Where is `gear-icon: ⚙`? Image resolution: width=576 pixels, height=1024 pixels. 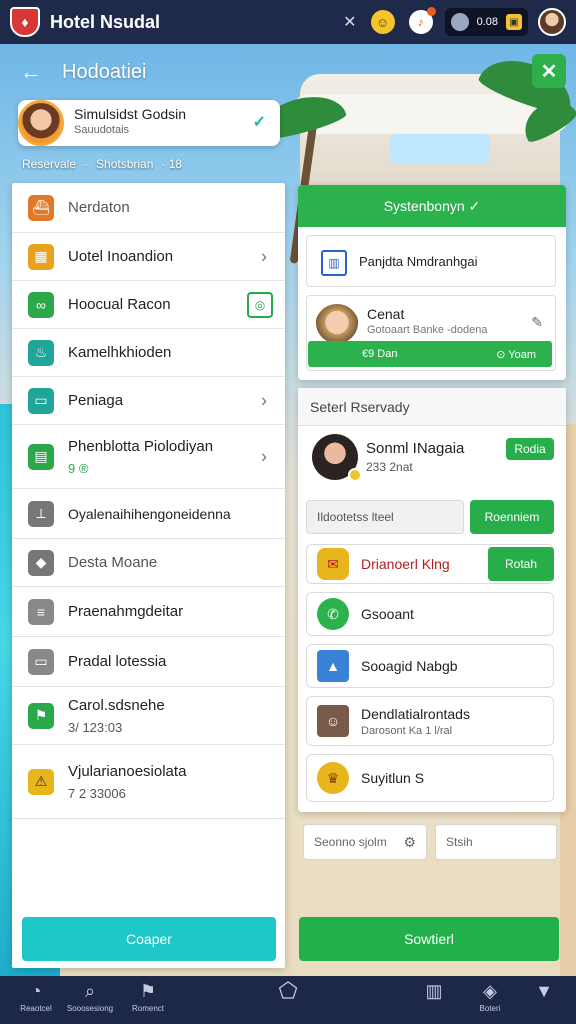
gear-icon: ⚙ is located at coordinates (409, 842).